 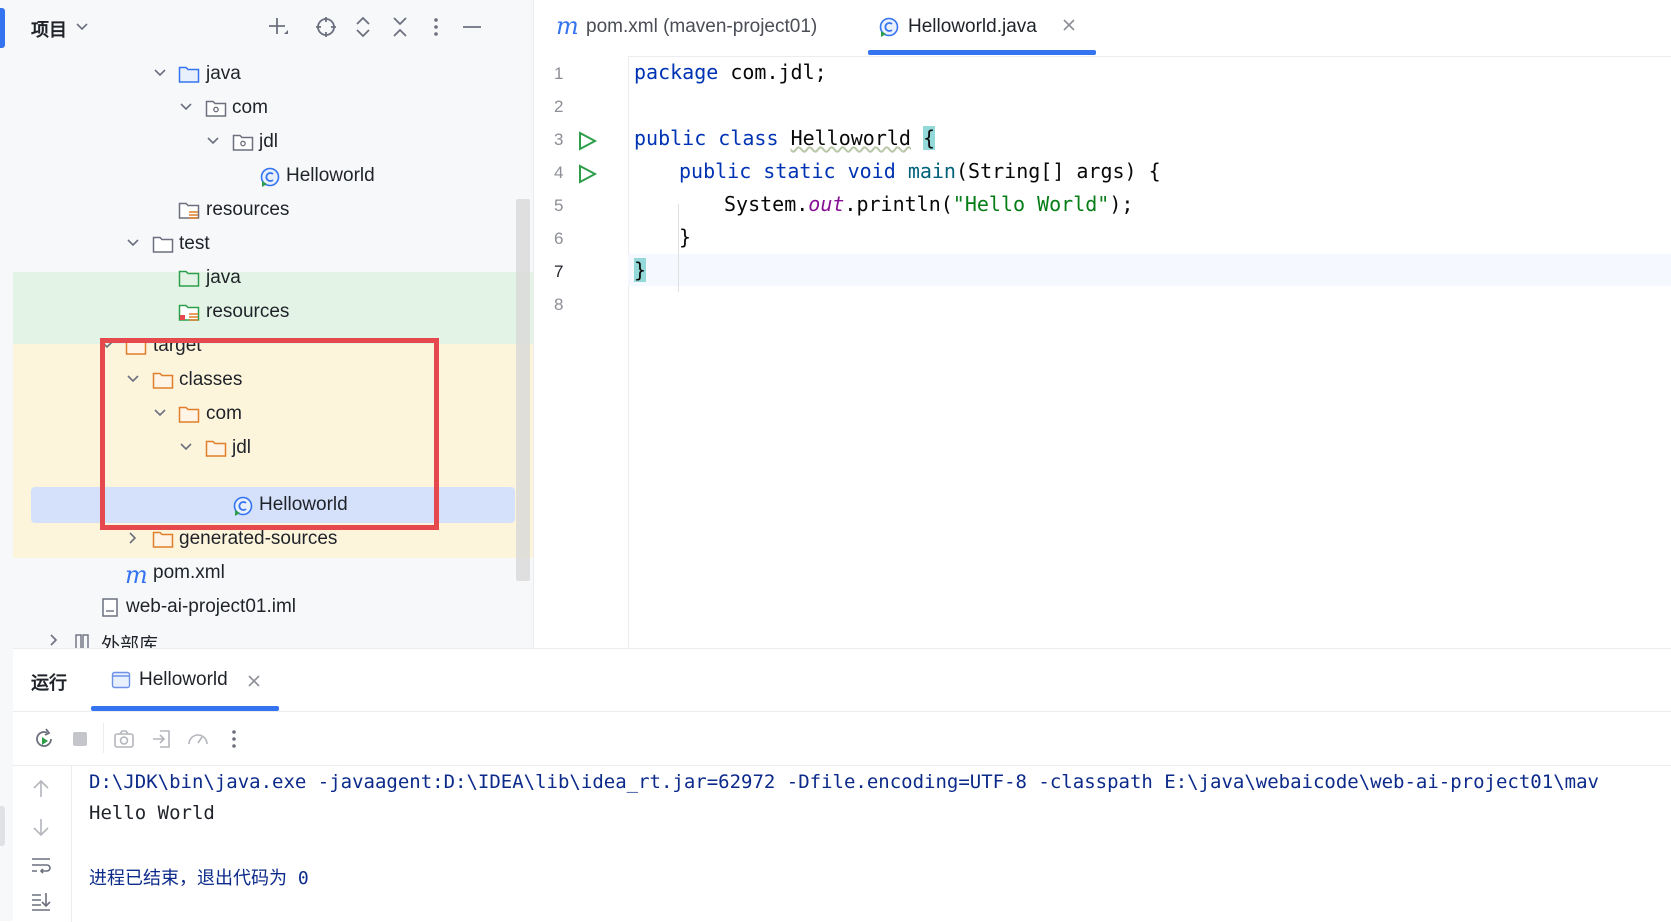 I want to click on active-tab-indicator, so click(x=982, y=52).